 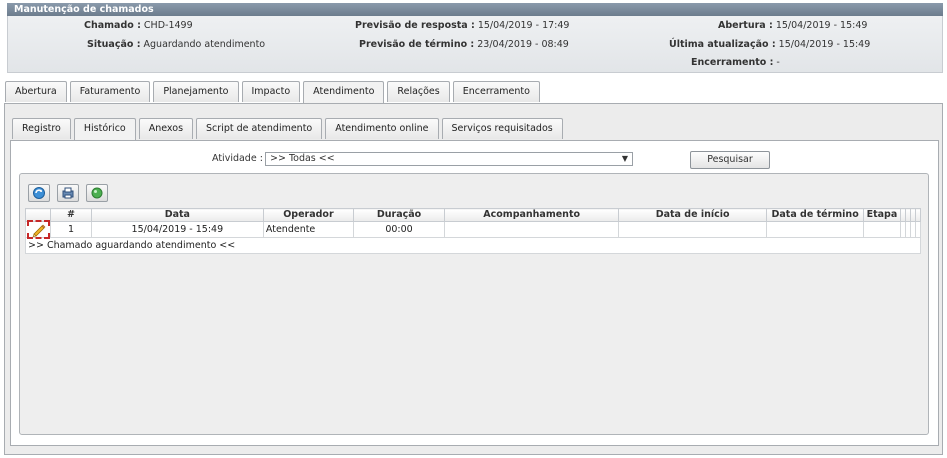 What do you see at coordinates (693, 215) in the screenshot?
I see `col-data-inicio: Data de início` at bounding box center [693, 215].